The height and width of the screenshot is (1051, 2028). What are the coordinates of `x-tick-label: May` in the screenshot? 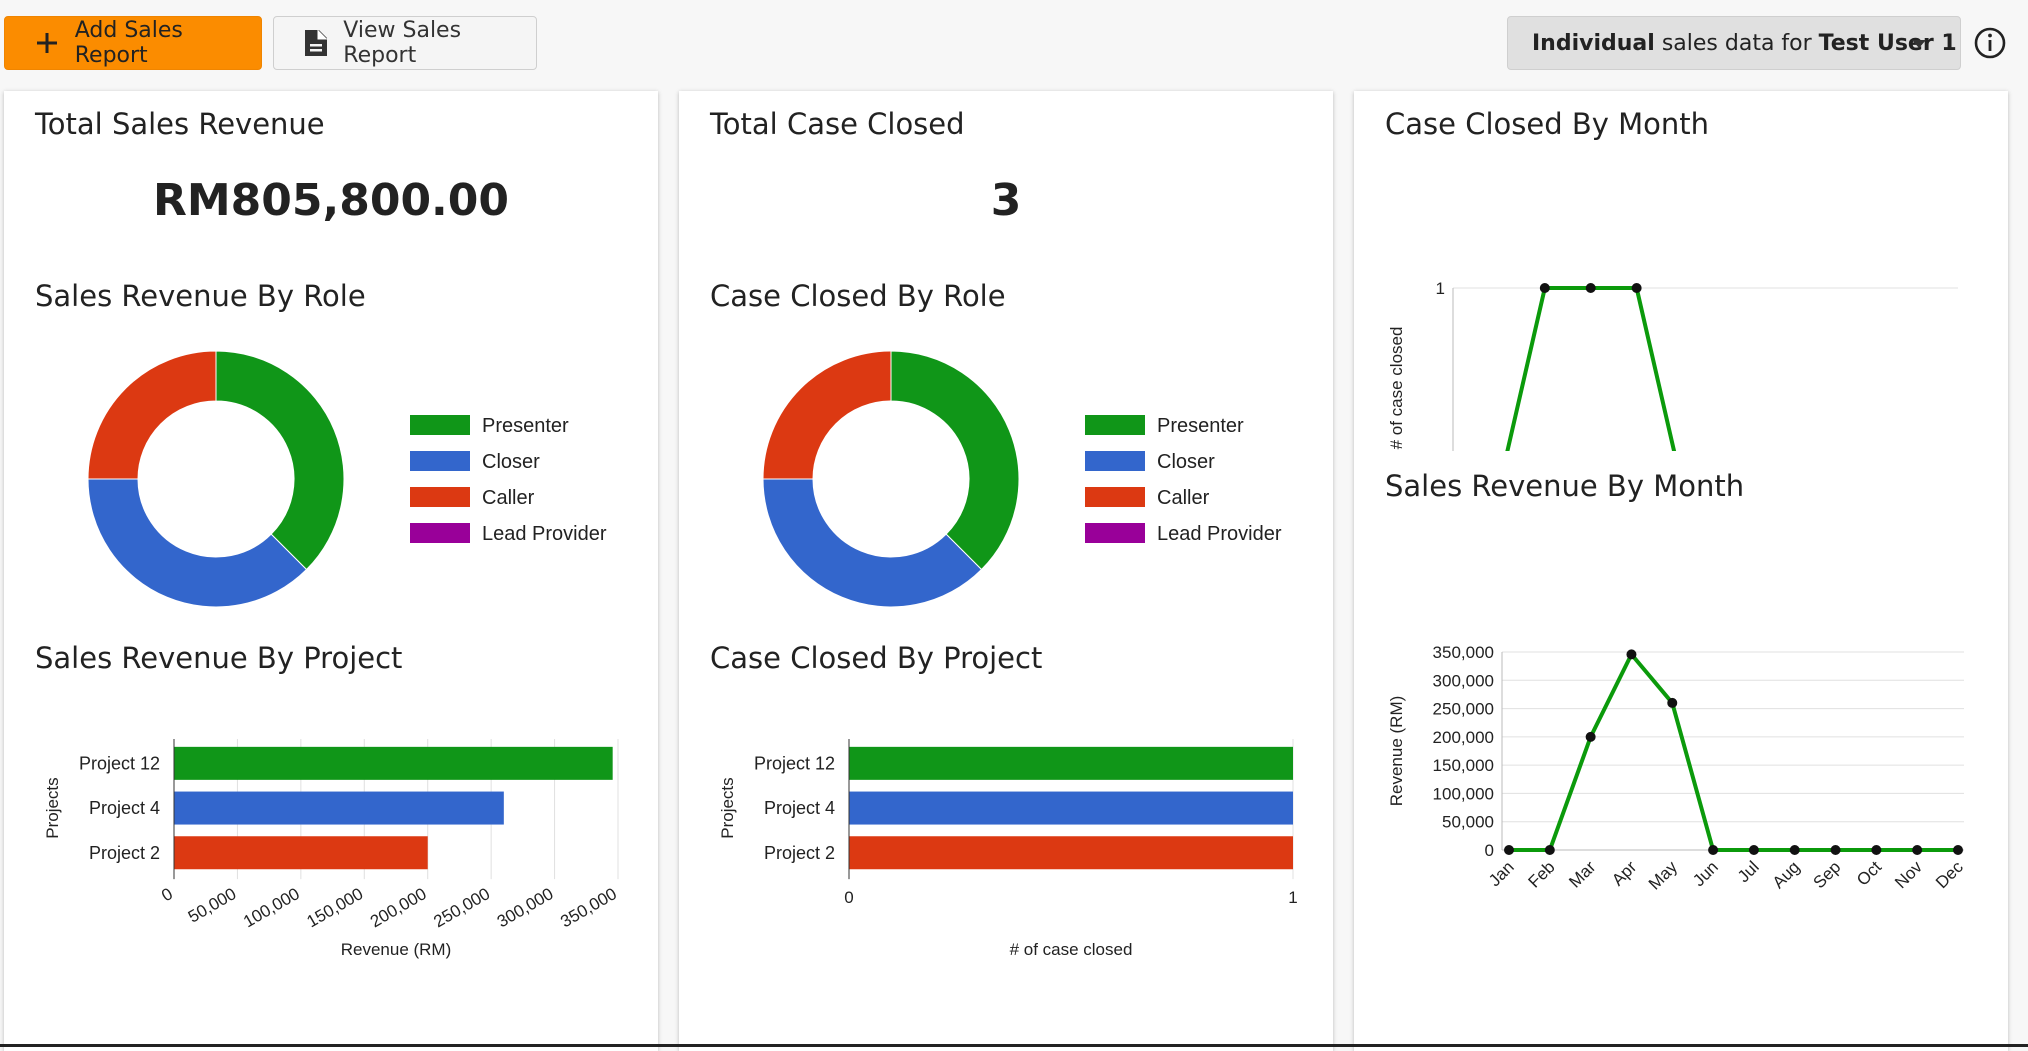 It's located at (1663, 875).